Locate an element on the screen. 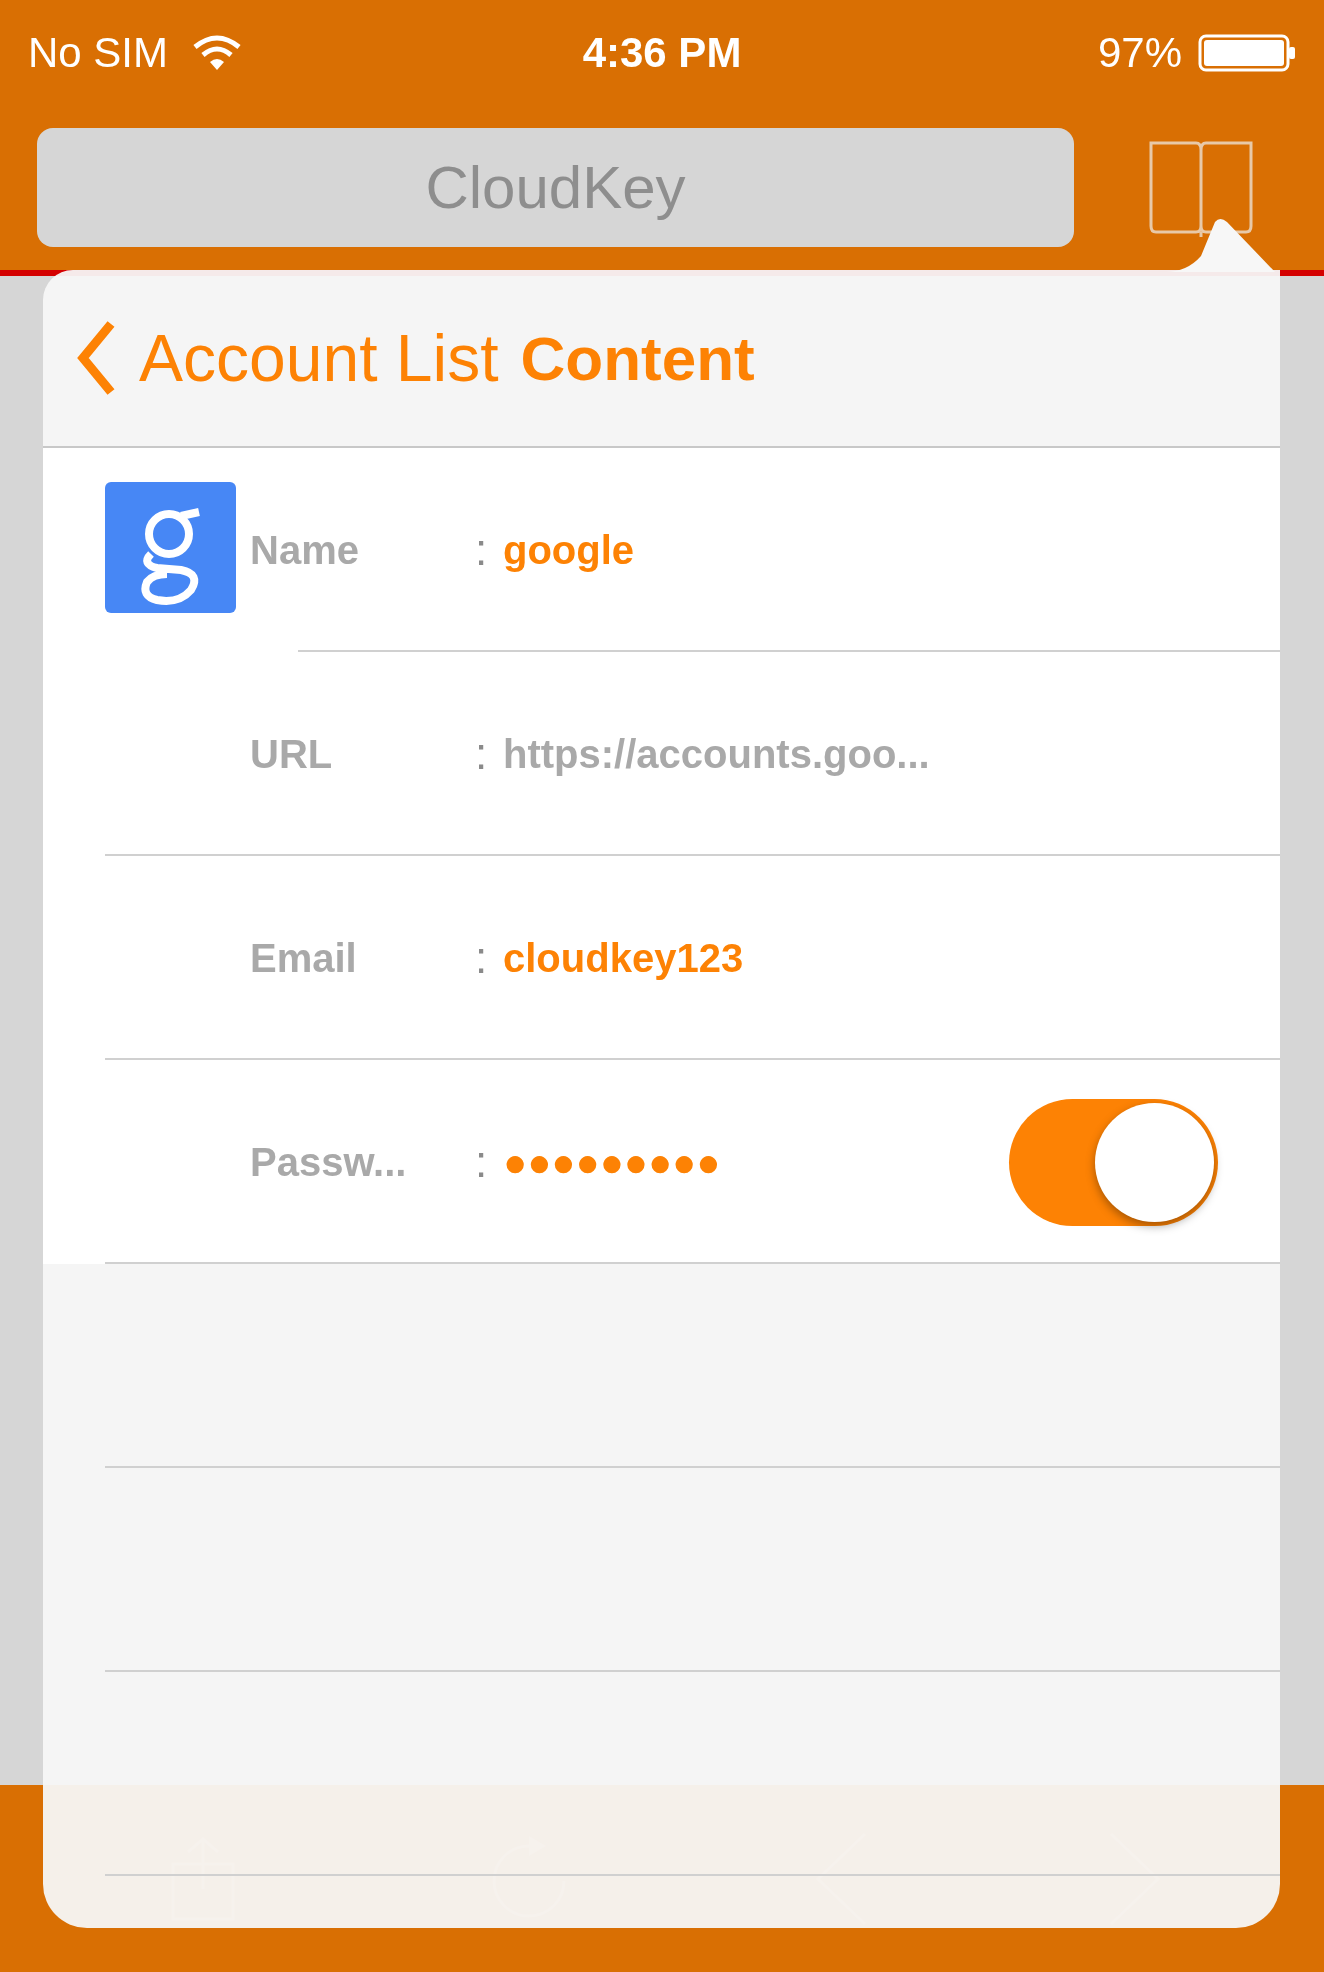  battery-icon is located at coordinates (1247, 52).